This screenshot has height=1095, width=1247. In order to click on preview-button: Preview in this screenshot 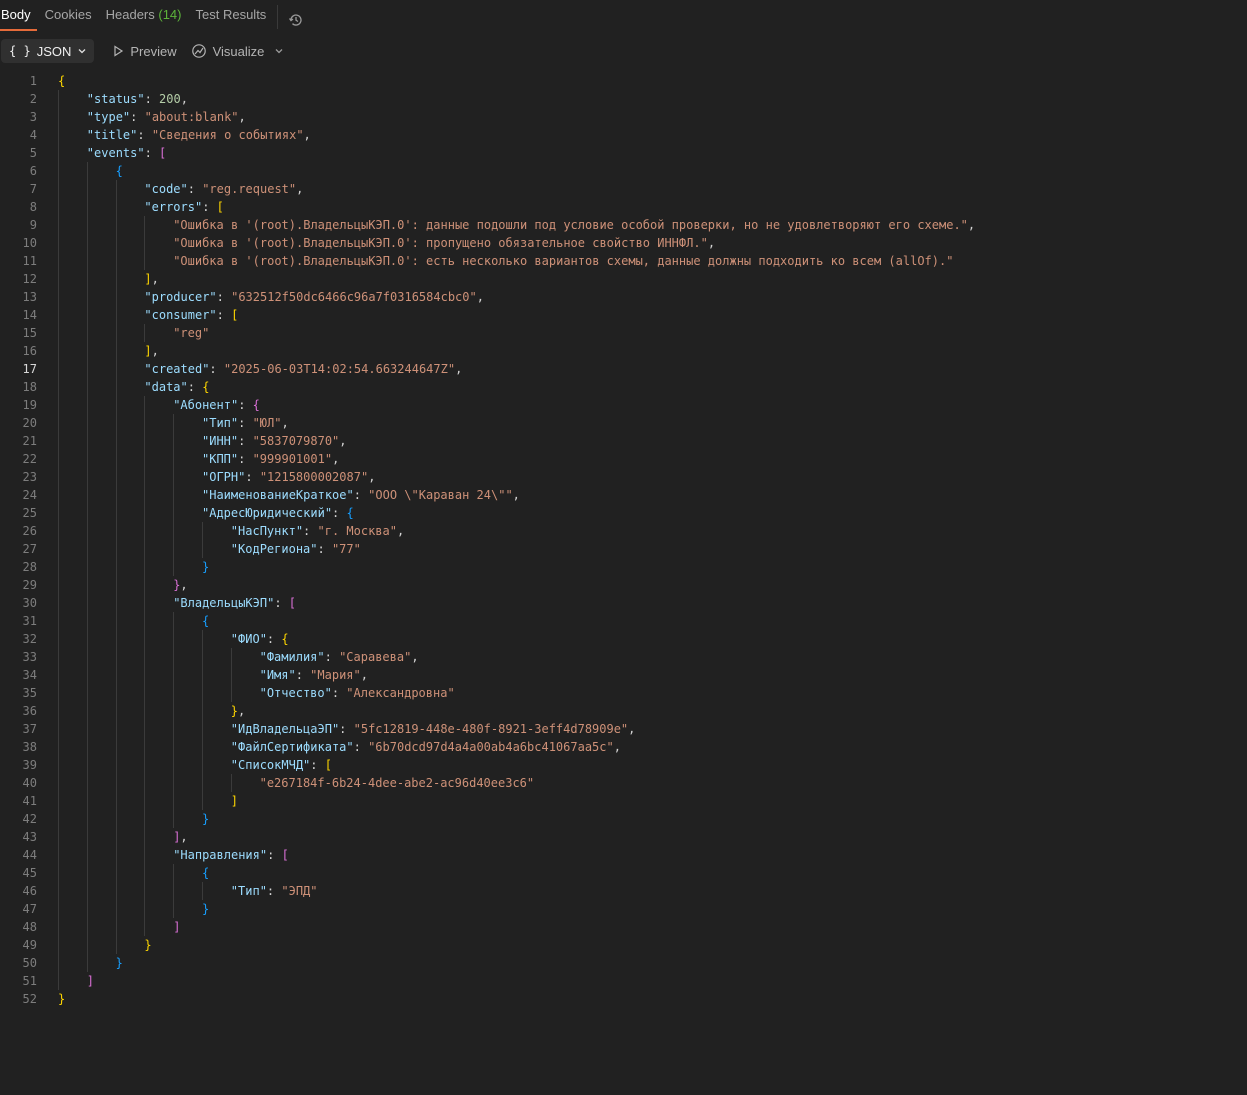, I will do `click(144, 51)`.